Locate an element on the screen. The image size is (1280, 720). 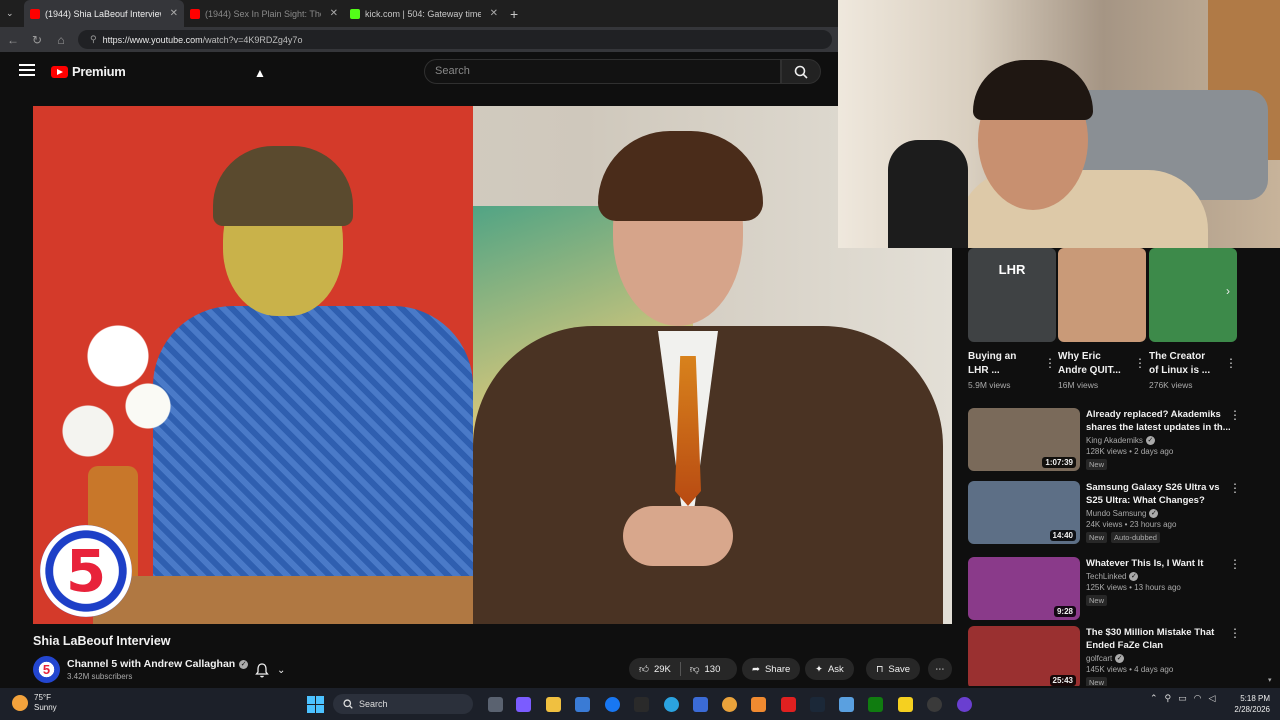
channel-name: golfcart is located at coordinates (1099, 658).